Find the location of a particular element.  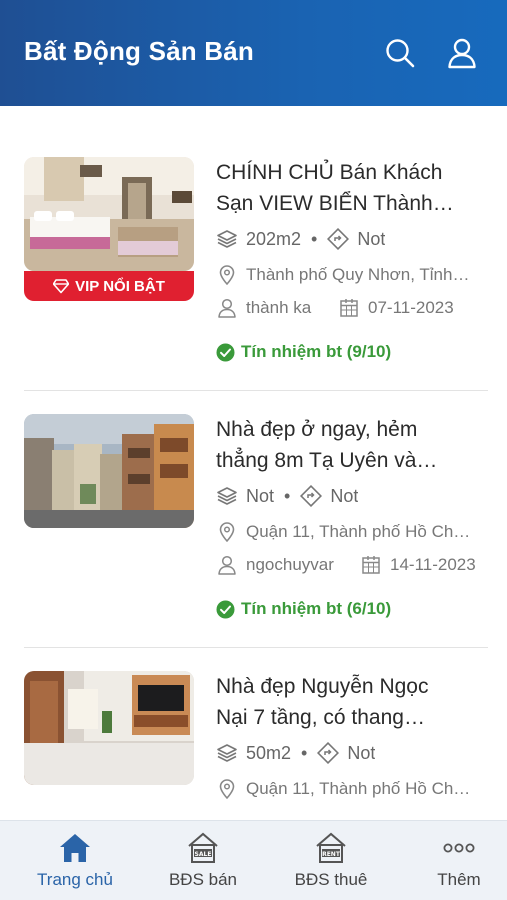

sale-house-icon: SALE is located at coordinates (203, 848).